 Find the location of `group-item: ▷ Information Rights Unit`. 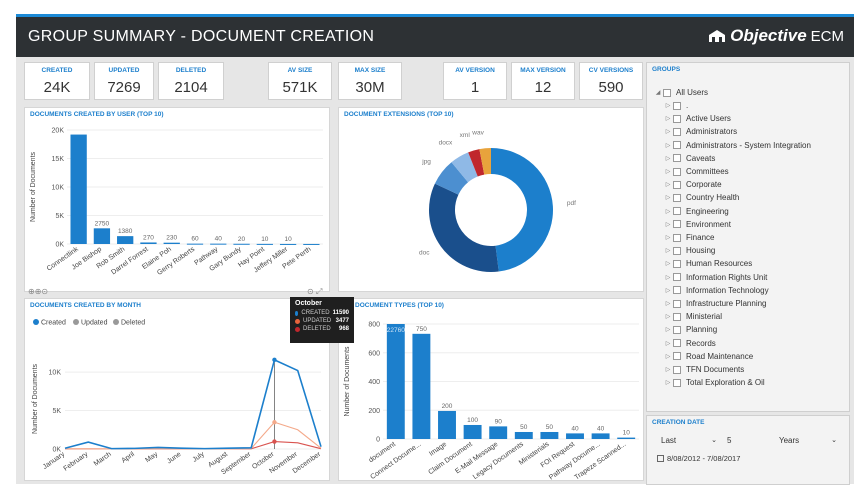

group-item: ▷ Information Rights Unit is located at coordinates (715, 277).